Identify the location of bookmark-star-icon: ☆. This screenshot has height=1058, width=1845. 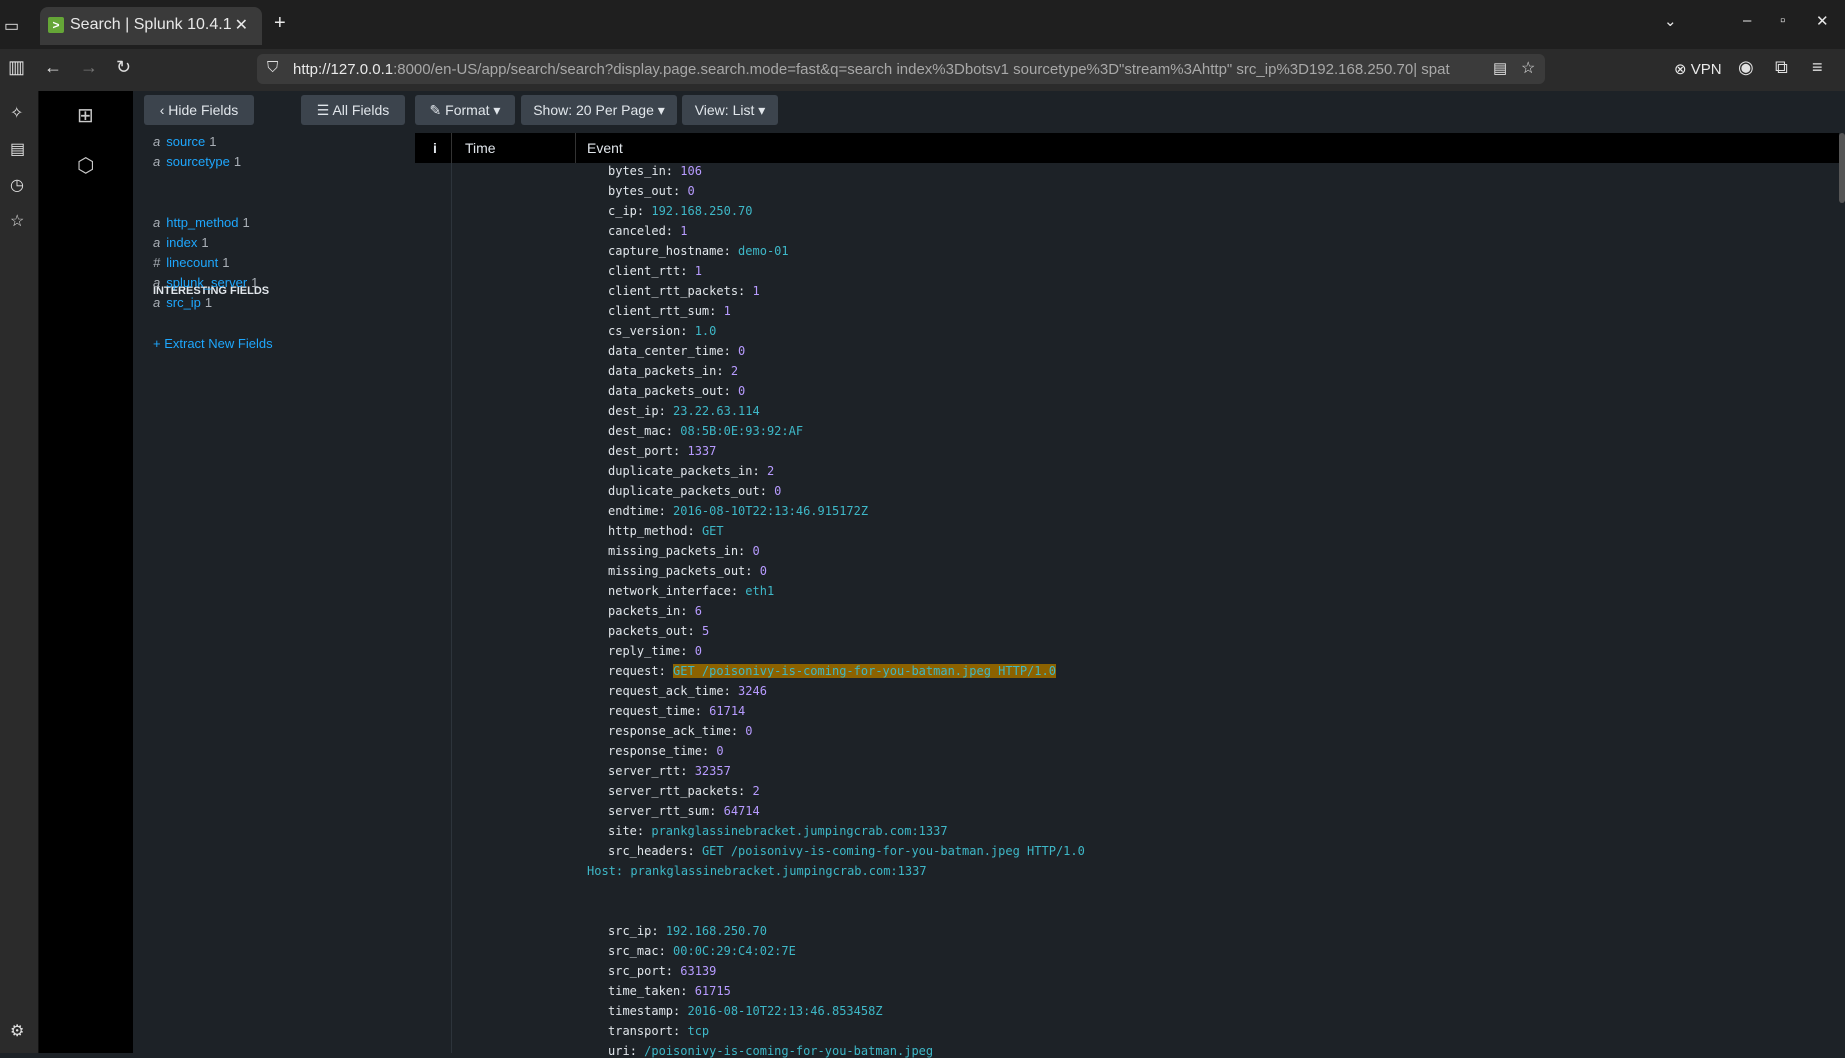
(1528, 68).